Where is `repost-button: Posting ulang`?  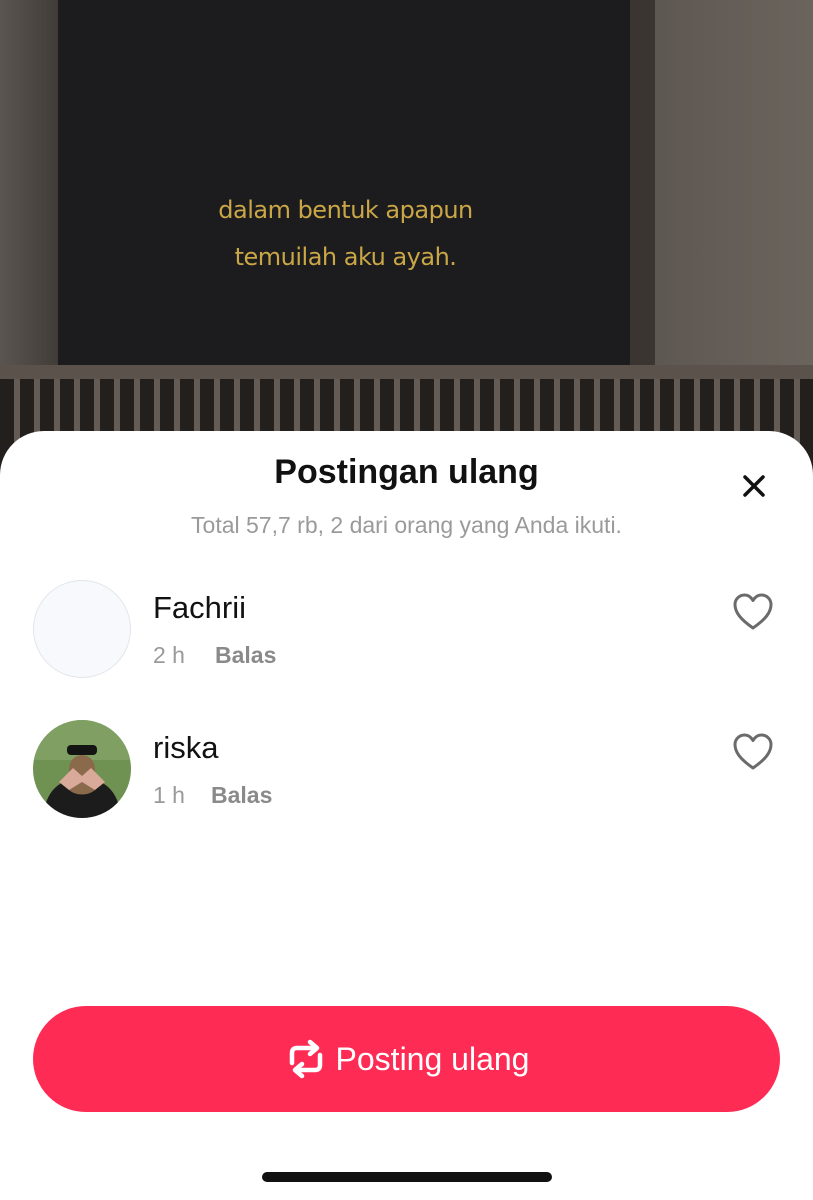 repost-button: Posting ulang is located at coordinates (406, 1059).